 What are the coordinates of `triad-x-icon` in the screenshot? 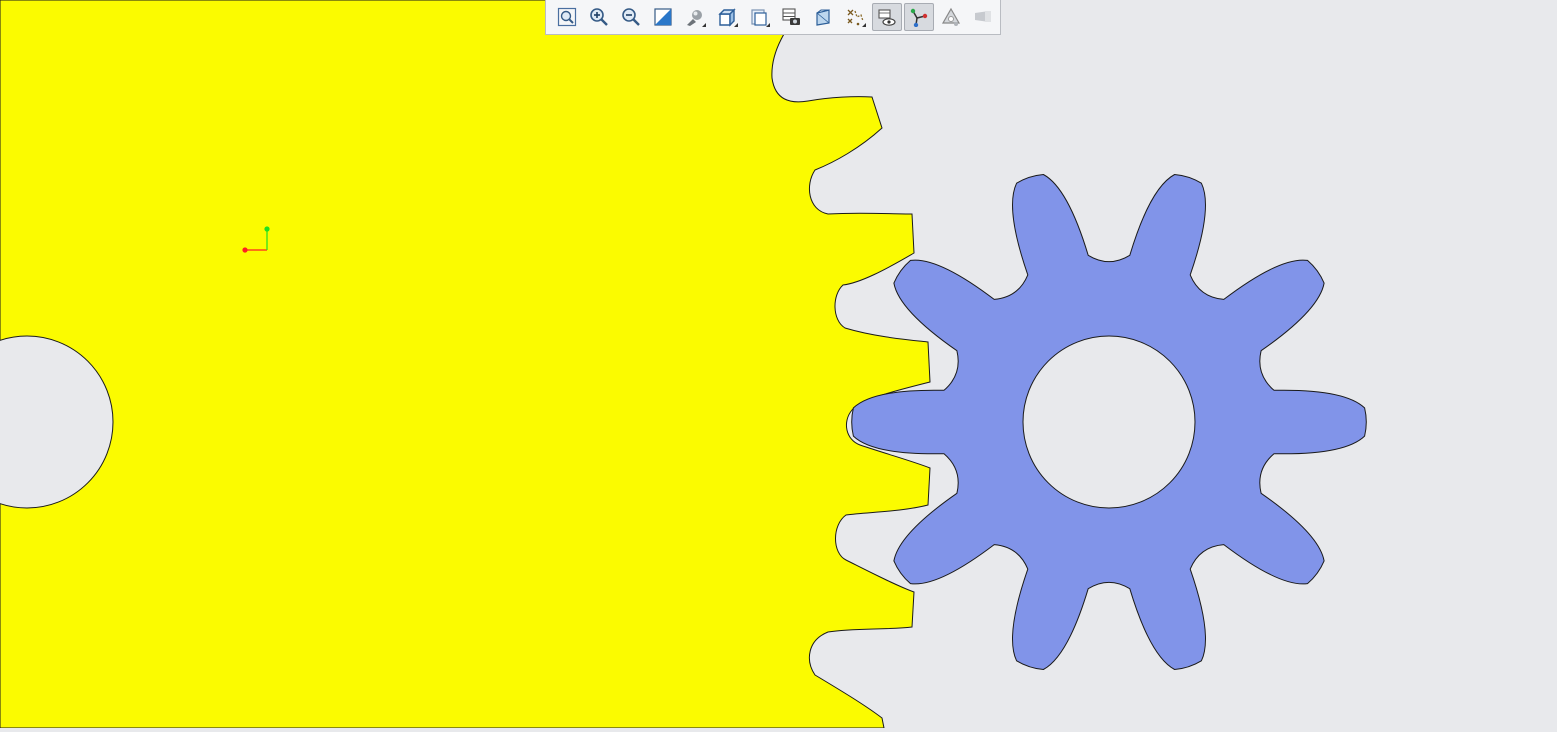 It's located at (245, 250).